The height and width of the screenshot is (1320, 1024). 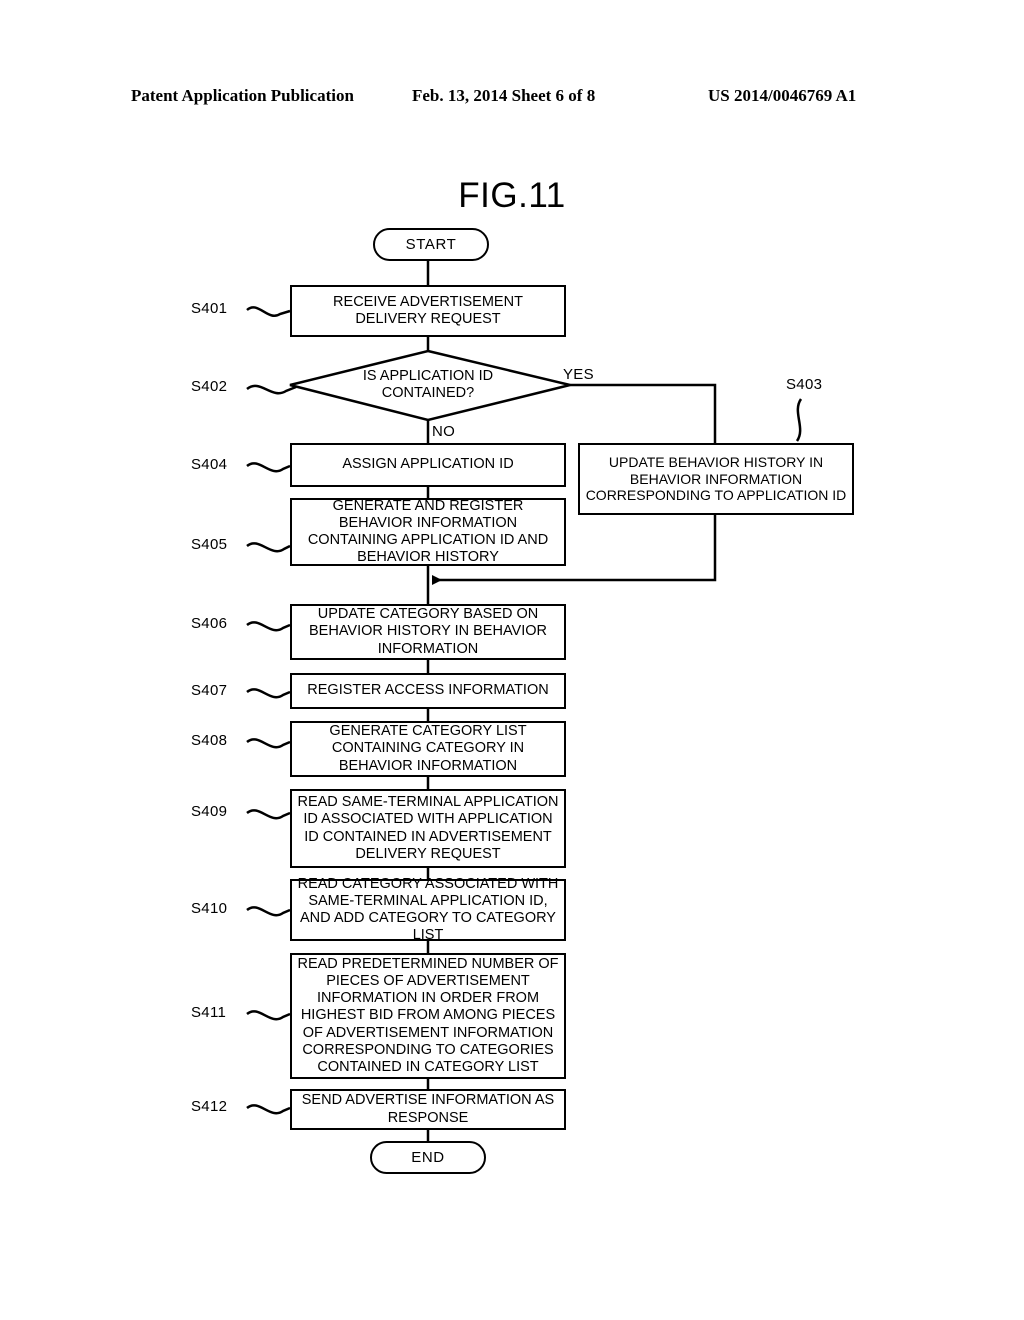 I want to click on leader-s410, so click(x=268, y=911).